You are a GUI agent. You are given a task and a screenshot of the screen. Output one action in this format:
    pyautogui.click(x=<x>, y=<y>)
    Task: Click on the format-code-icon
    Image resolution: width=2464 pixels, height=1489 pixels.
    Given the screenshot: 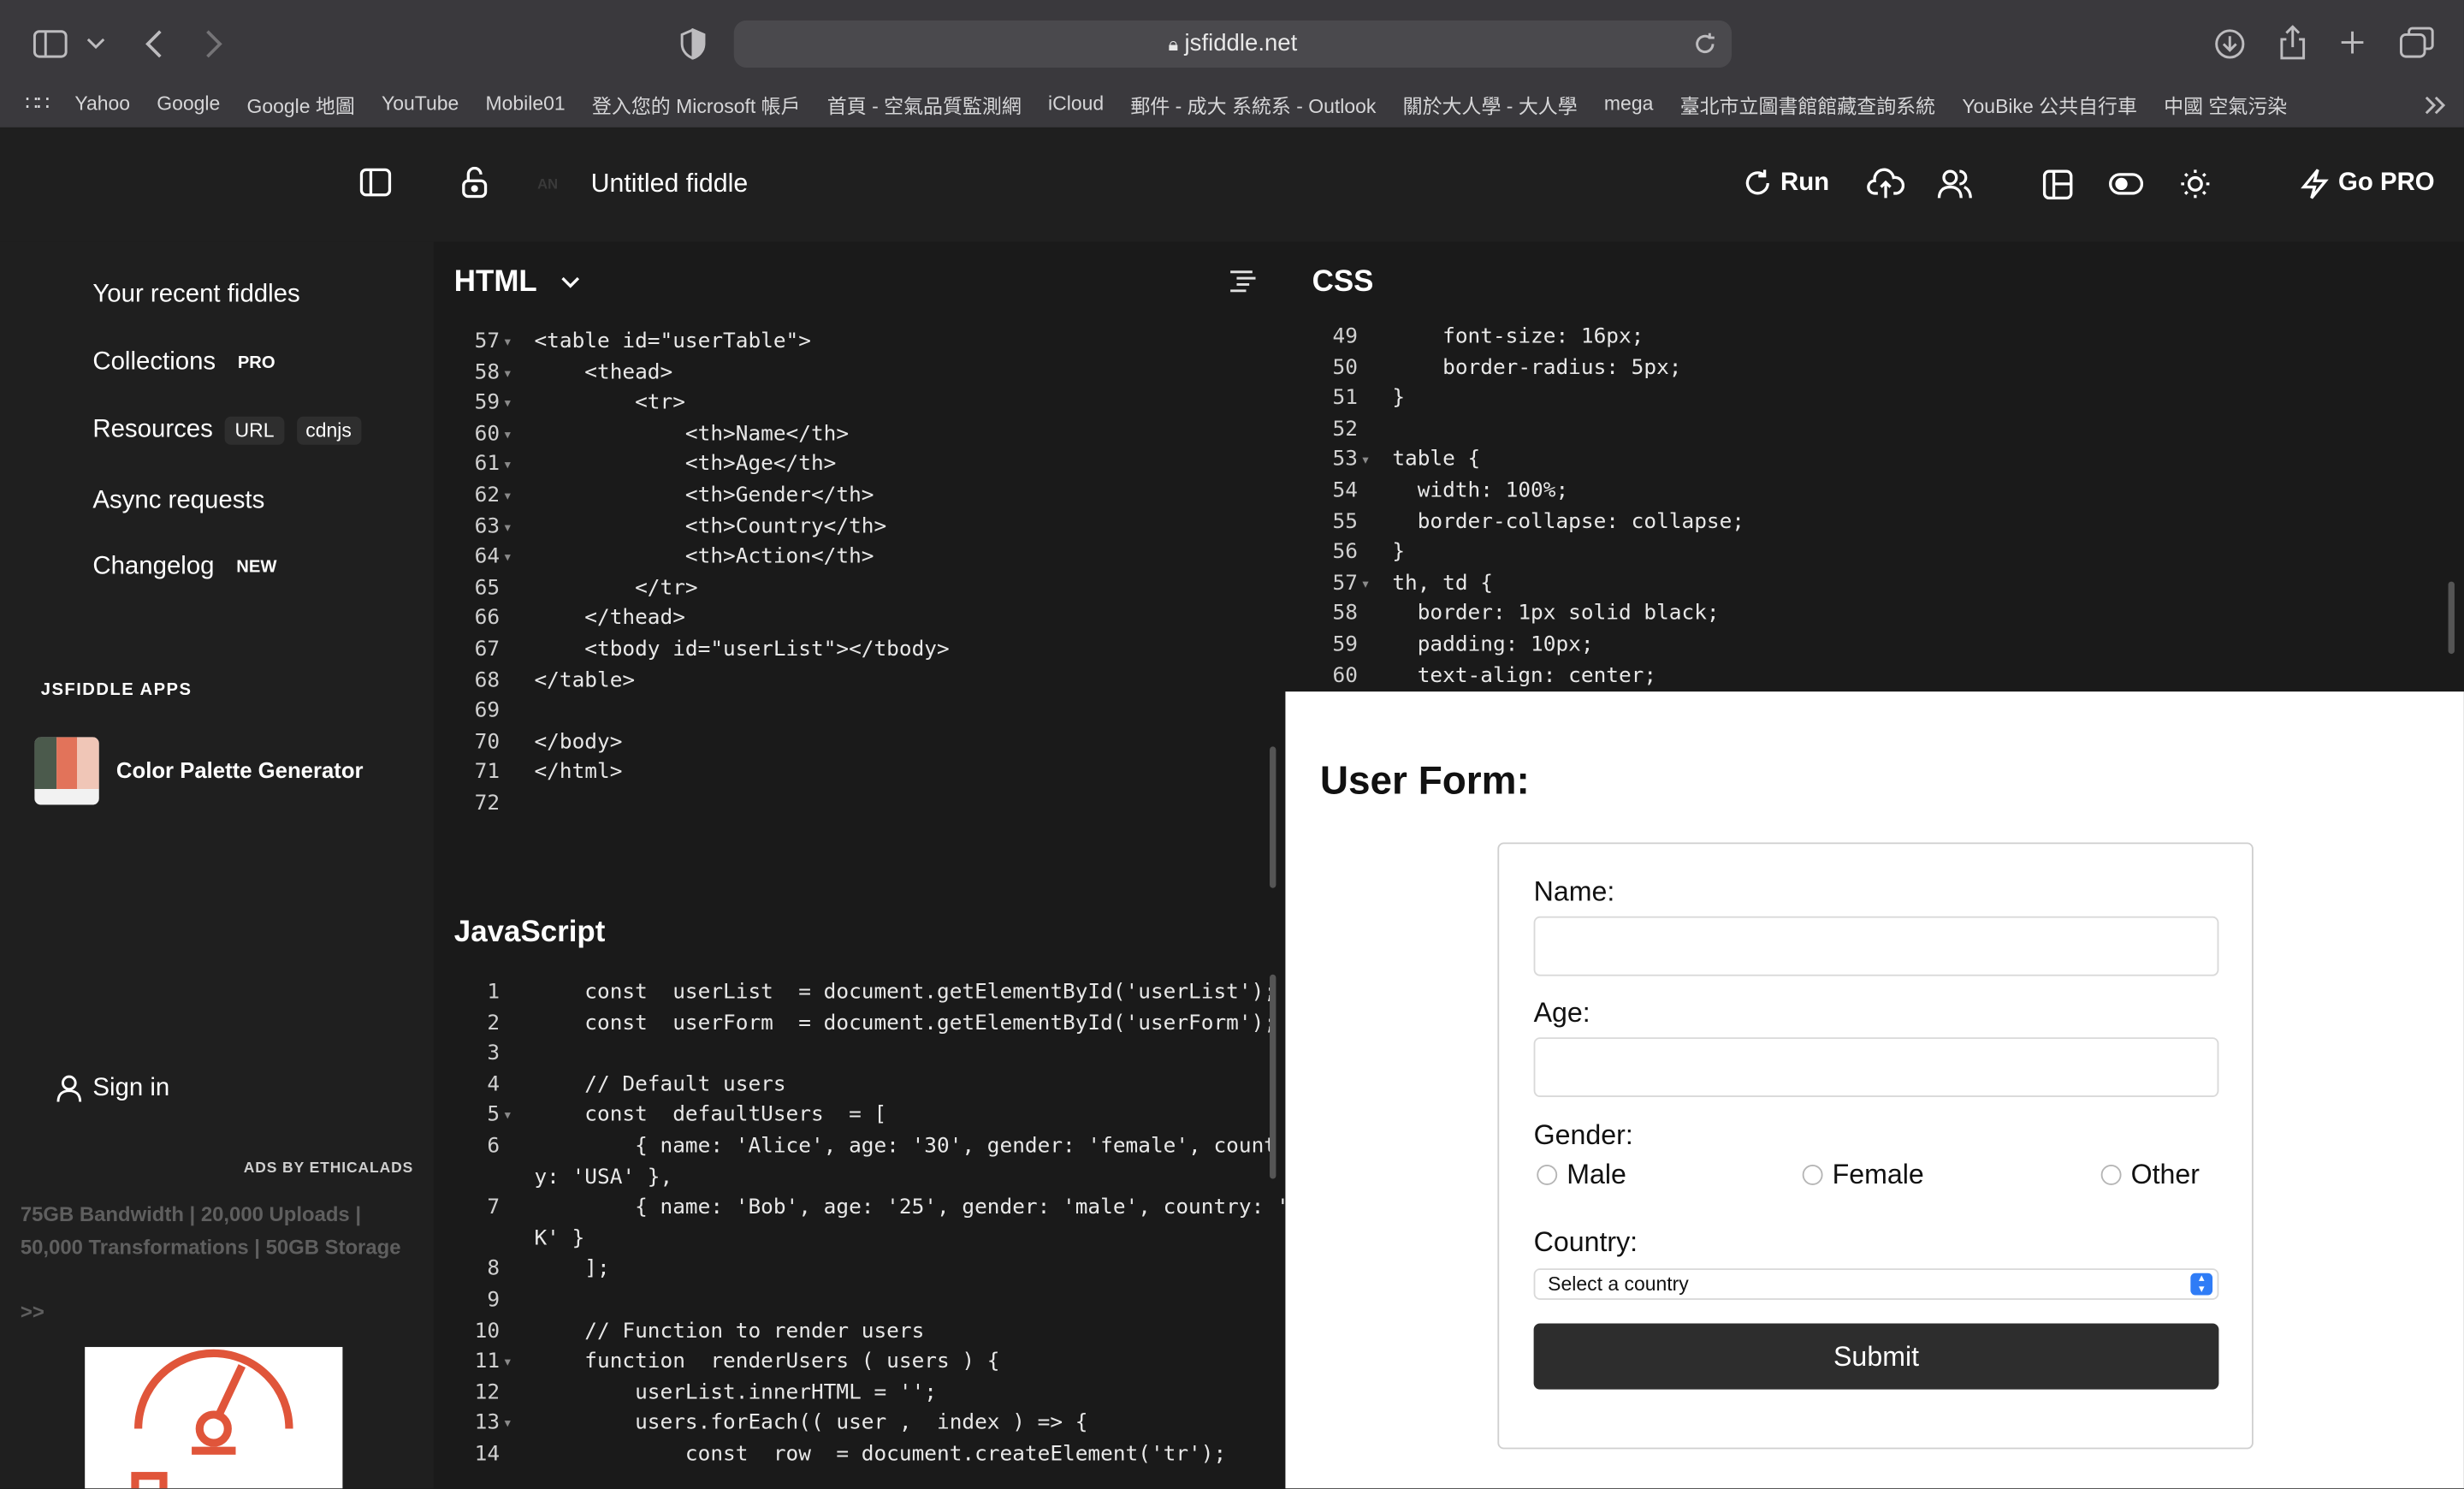 What is the action you would take?
    pyautogui.click(x=1243, y=285)
    